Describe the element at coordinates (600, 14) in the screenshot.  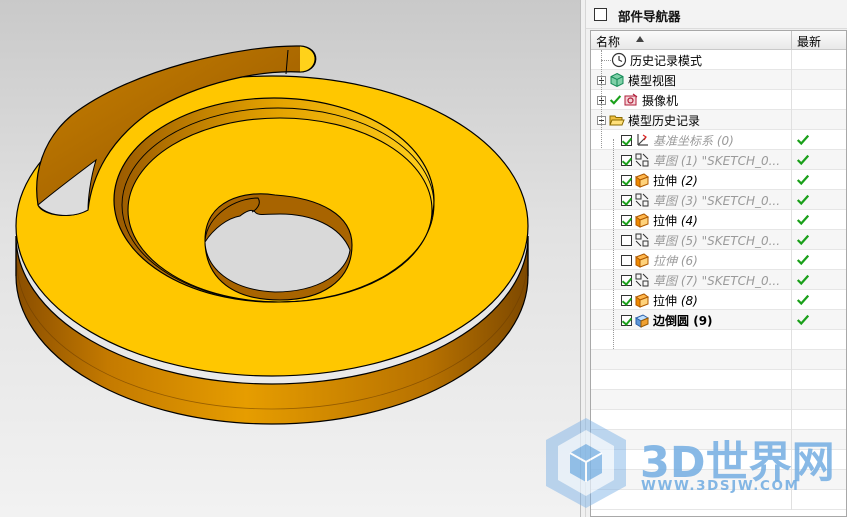
I see `navigator-toggle` at that location.